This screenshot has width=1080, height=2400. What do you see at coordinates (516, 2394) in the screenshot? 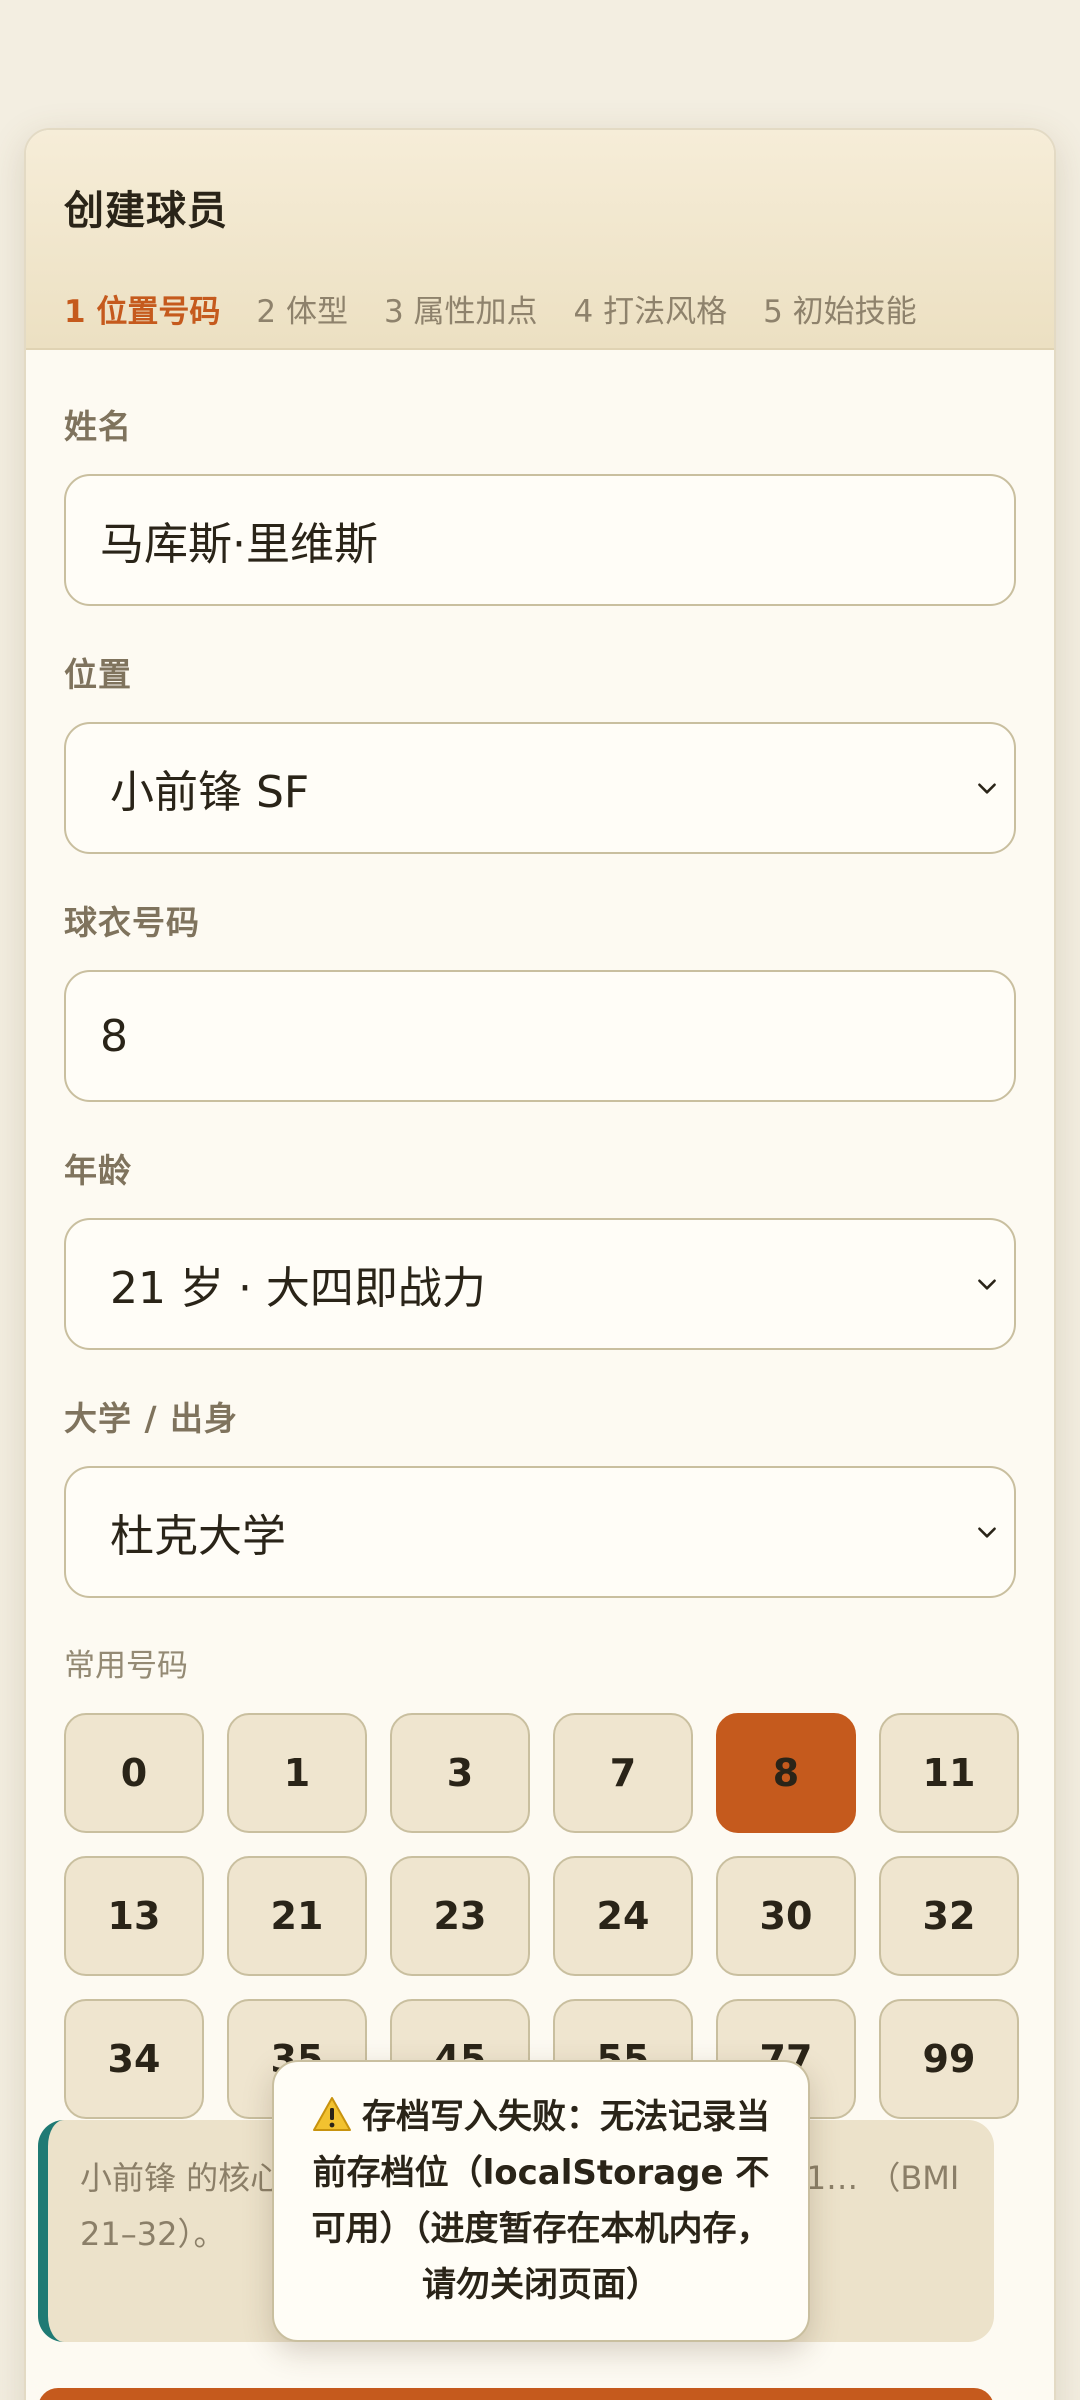
I see `next-step-button` at bounding box center [516, 2394].